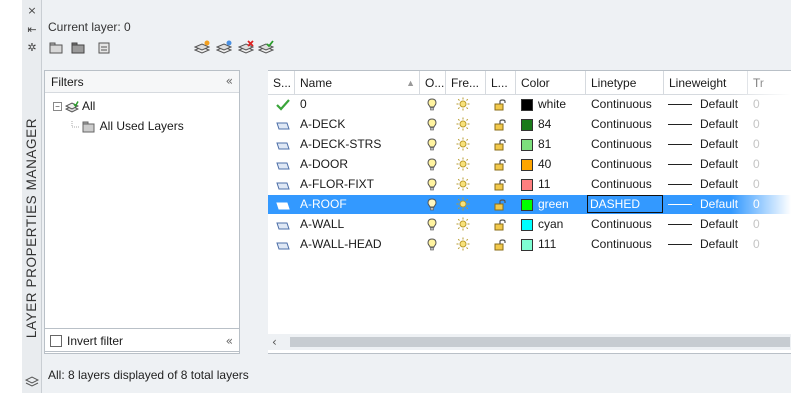 This screenshot has height=393, width=791. Describe the element at coordinates (56, 341) in the screenshot. I see `invert-filter-checkbox` at that location.